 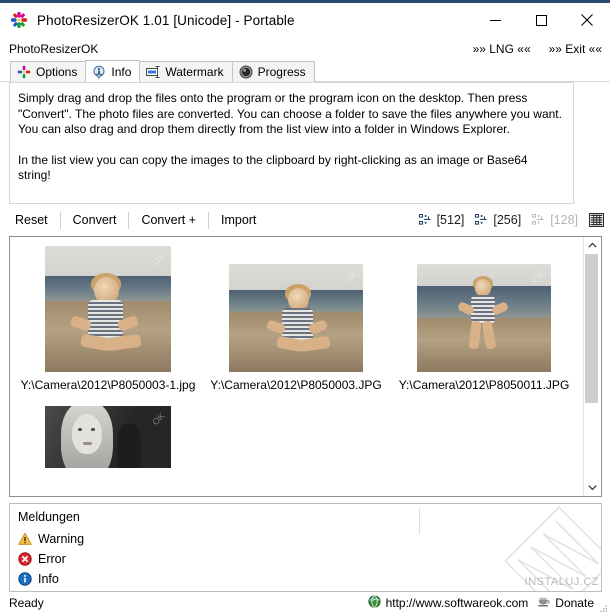 What do you see at coordinates (374, 602) in the screenshot?
I see `globe-icon` at bounding box center [374, 602].